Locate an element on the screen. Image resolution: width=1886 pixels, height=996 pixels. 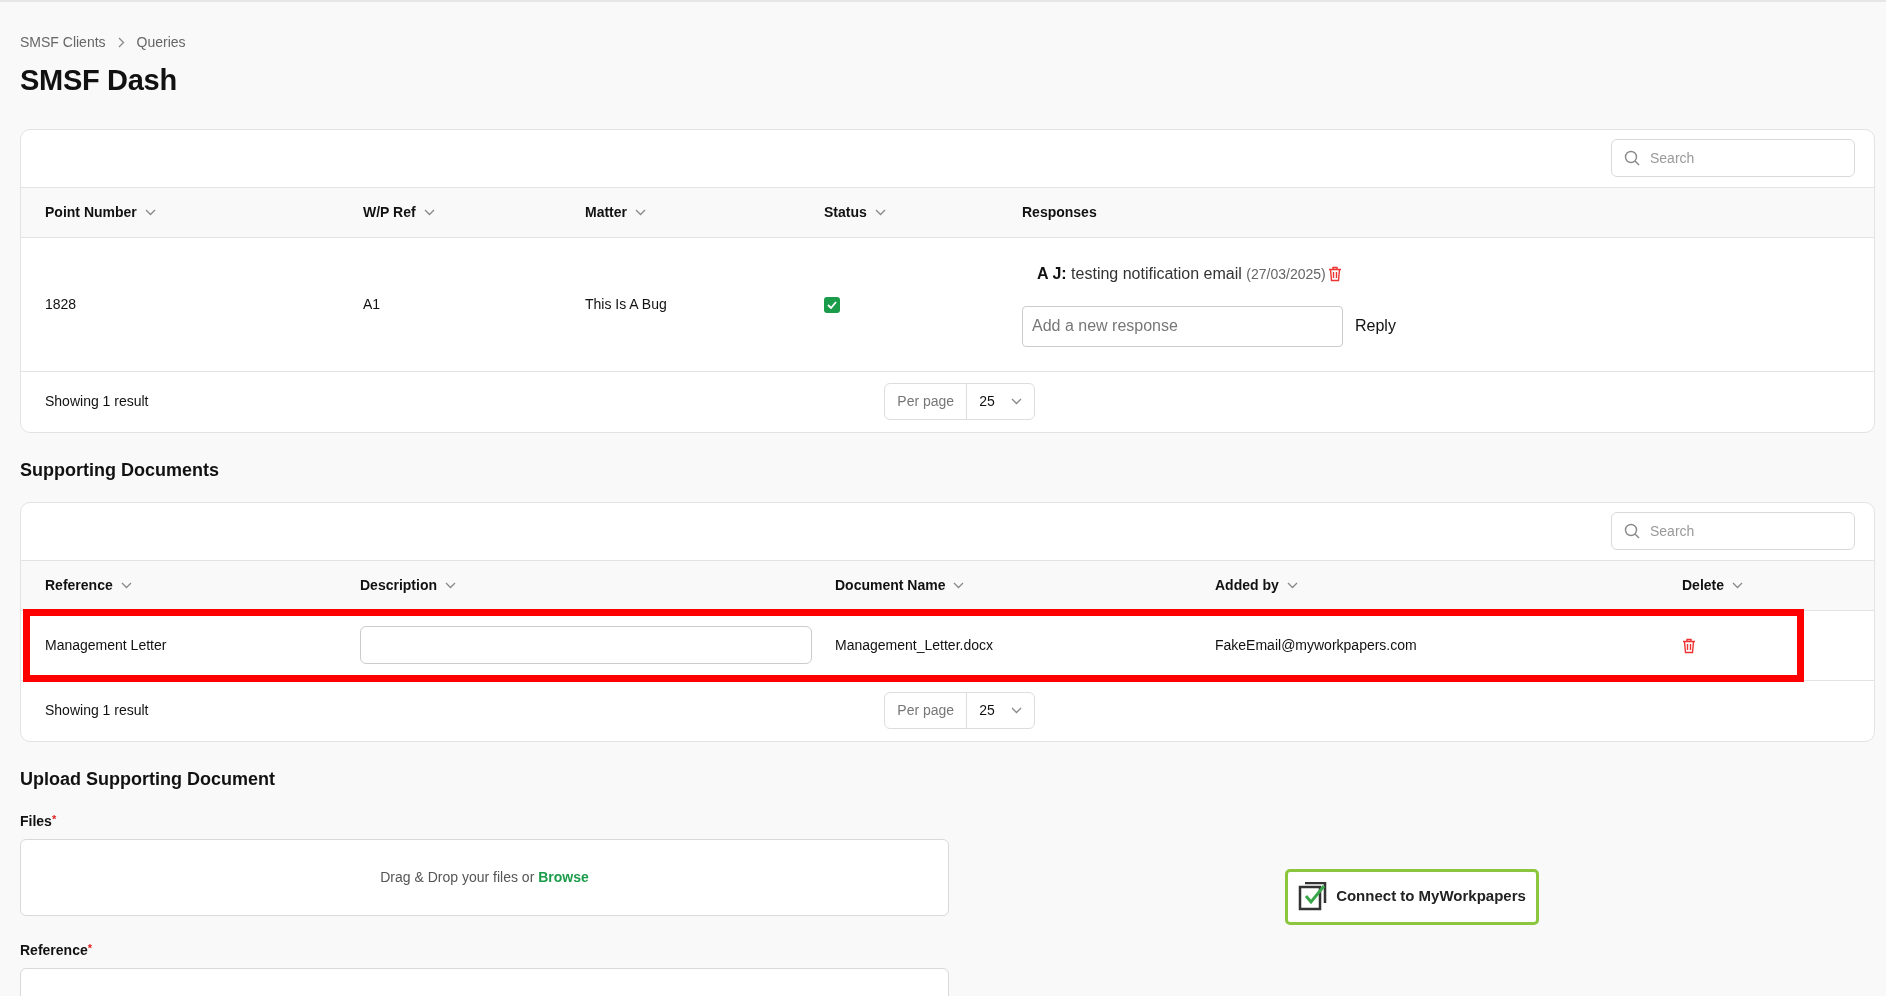
breadcrumb-link: Queries is located at coordinates (161, 42).